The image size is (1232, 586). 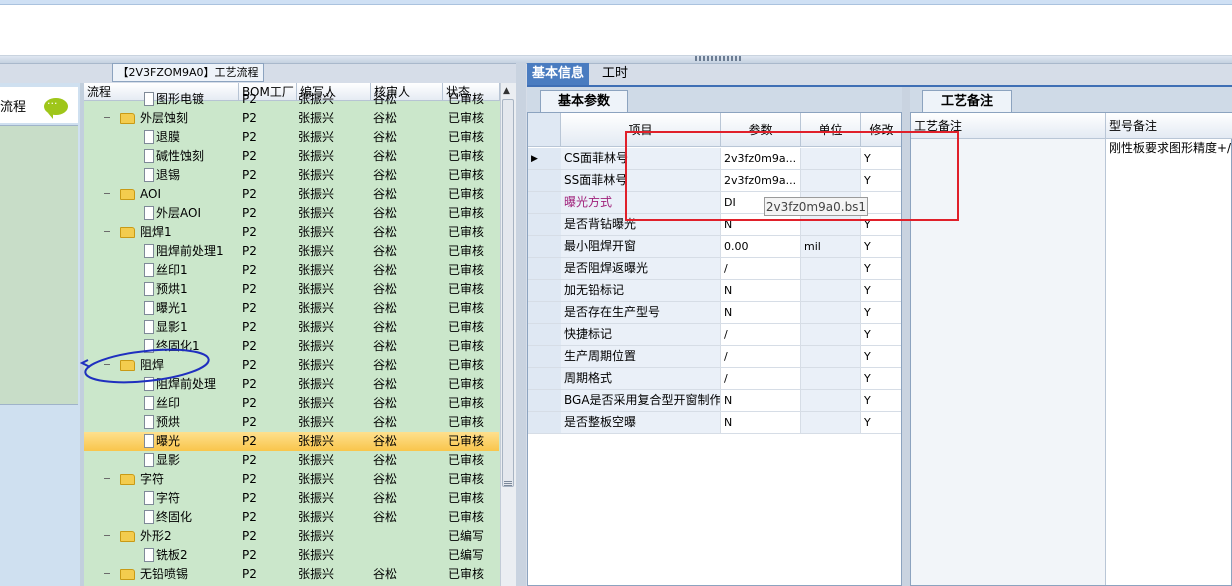 I want to click on splitter-grip-icon, so click(x=718, y=58).